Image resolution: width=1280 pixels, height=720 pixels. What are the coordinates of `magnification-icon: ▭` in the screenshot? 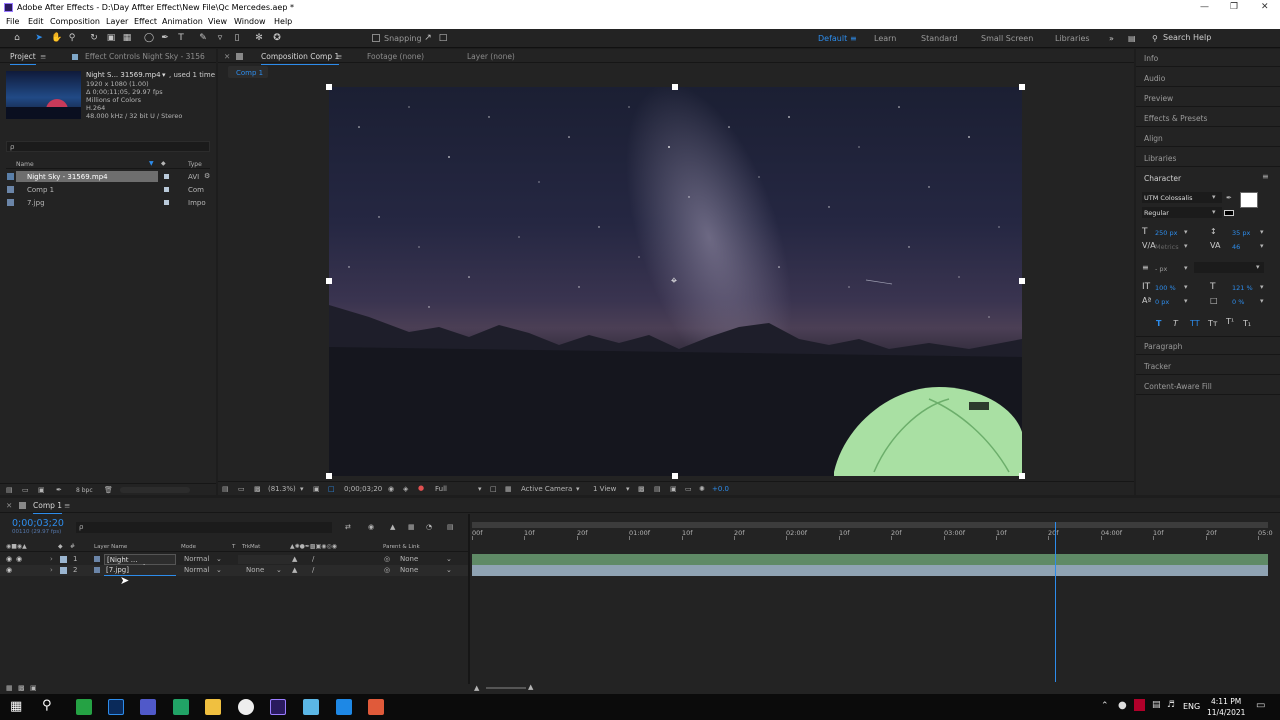 It's located at (241, 489).